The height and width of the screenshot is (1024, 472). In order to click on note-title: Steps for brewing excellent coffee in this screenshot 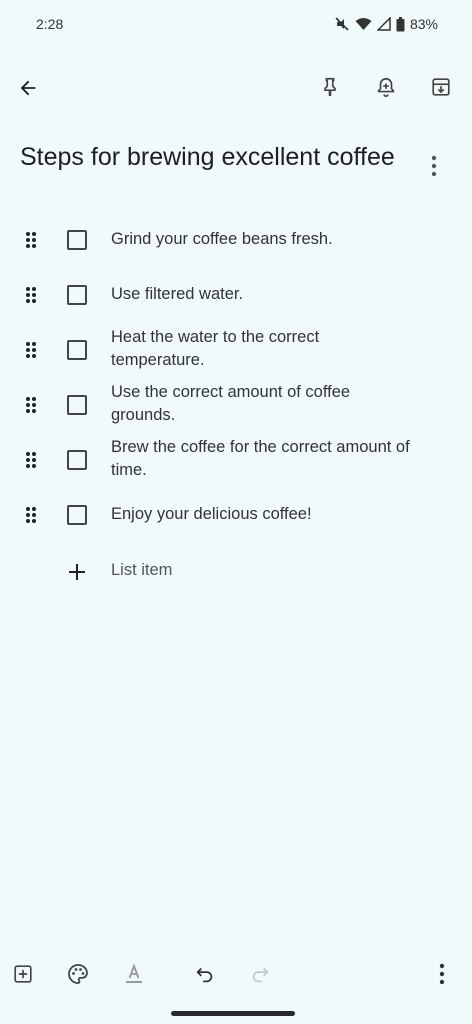, I will do `click(210, 157)`.